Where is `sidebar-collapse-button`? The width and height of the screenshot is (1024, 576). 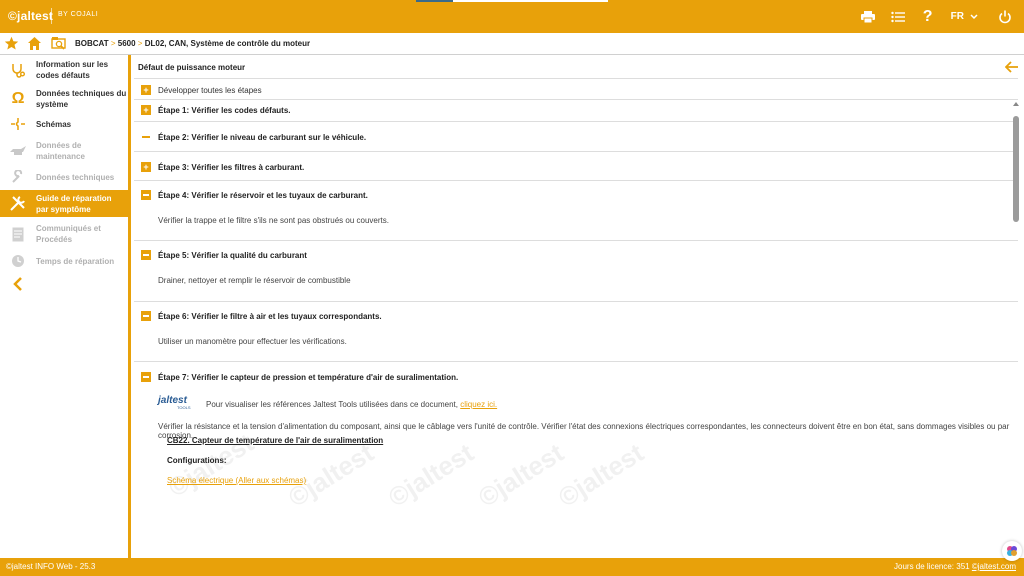
sidebar-collapse-button is located at coordinates (64, 284).